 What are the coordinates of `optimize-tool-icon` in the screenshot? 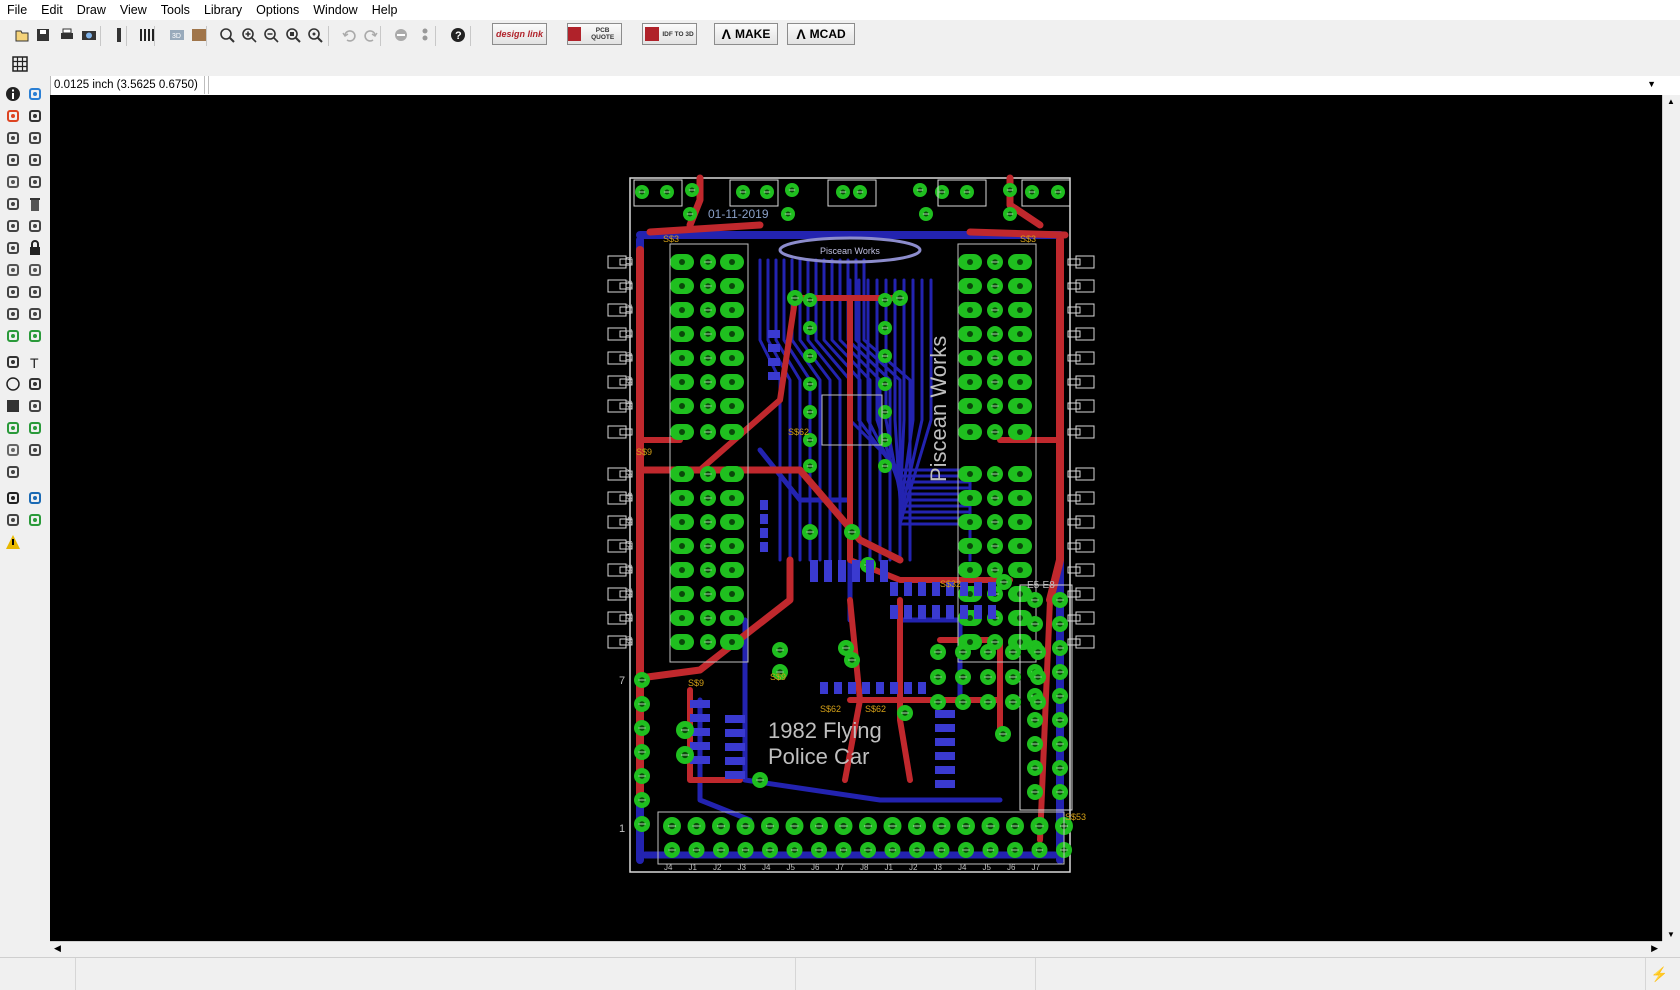 It's located at (35, 292).